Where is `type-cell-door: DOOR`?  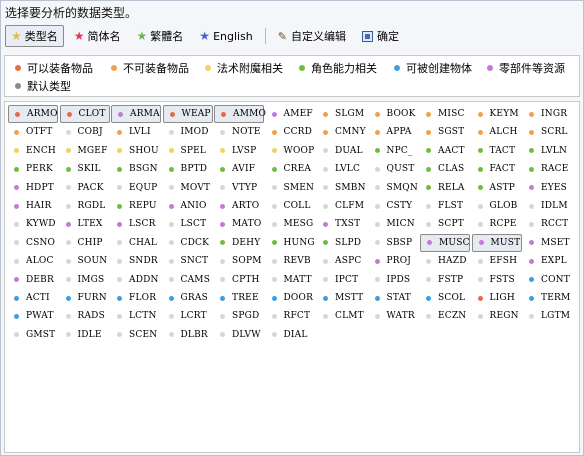 type-cell-door: DOOR is located at coordinates (291, 298).